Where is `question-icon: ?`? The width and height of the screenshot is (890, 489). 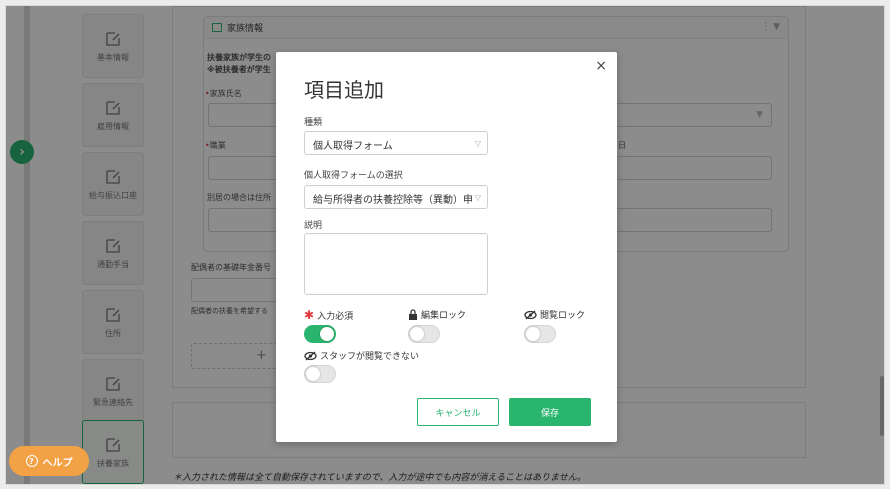 question-icon: ? is located at coordinates (31, 461).